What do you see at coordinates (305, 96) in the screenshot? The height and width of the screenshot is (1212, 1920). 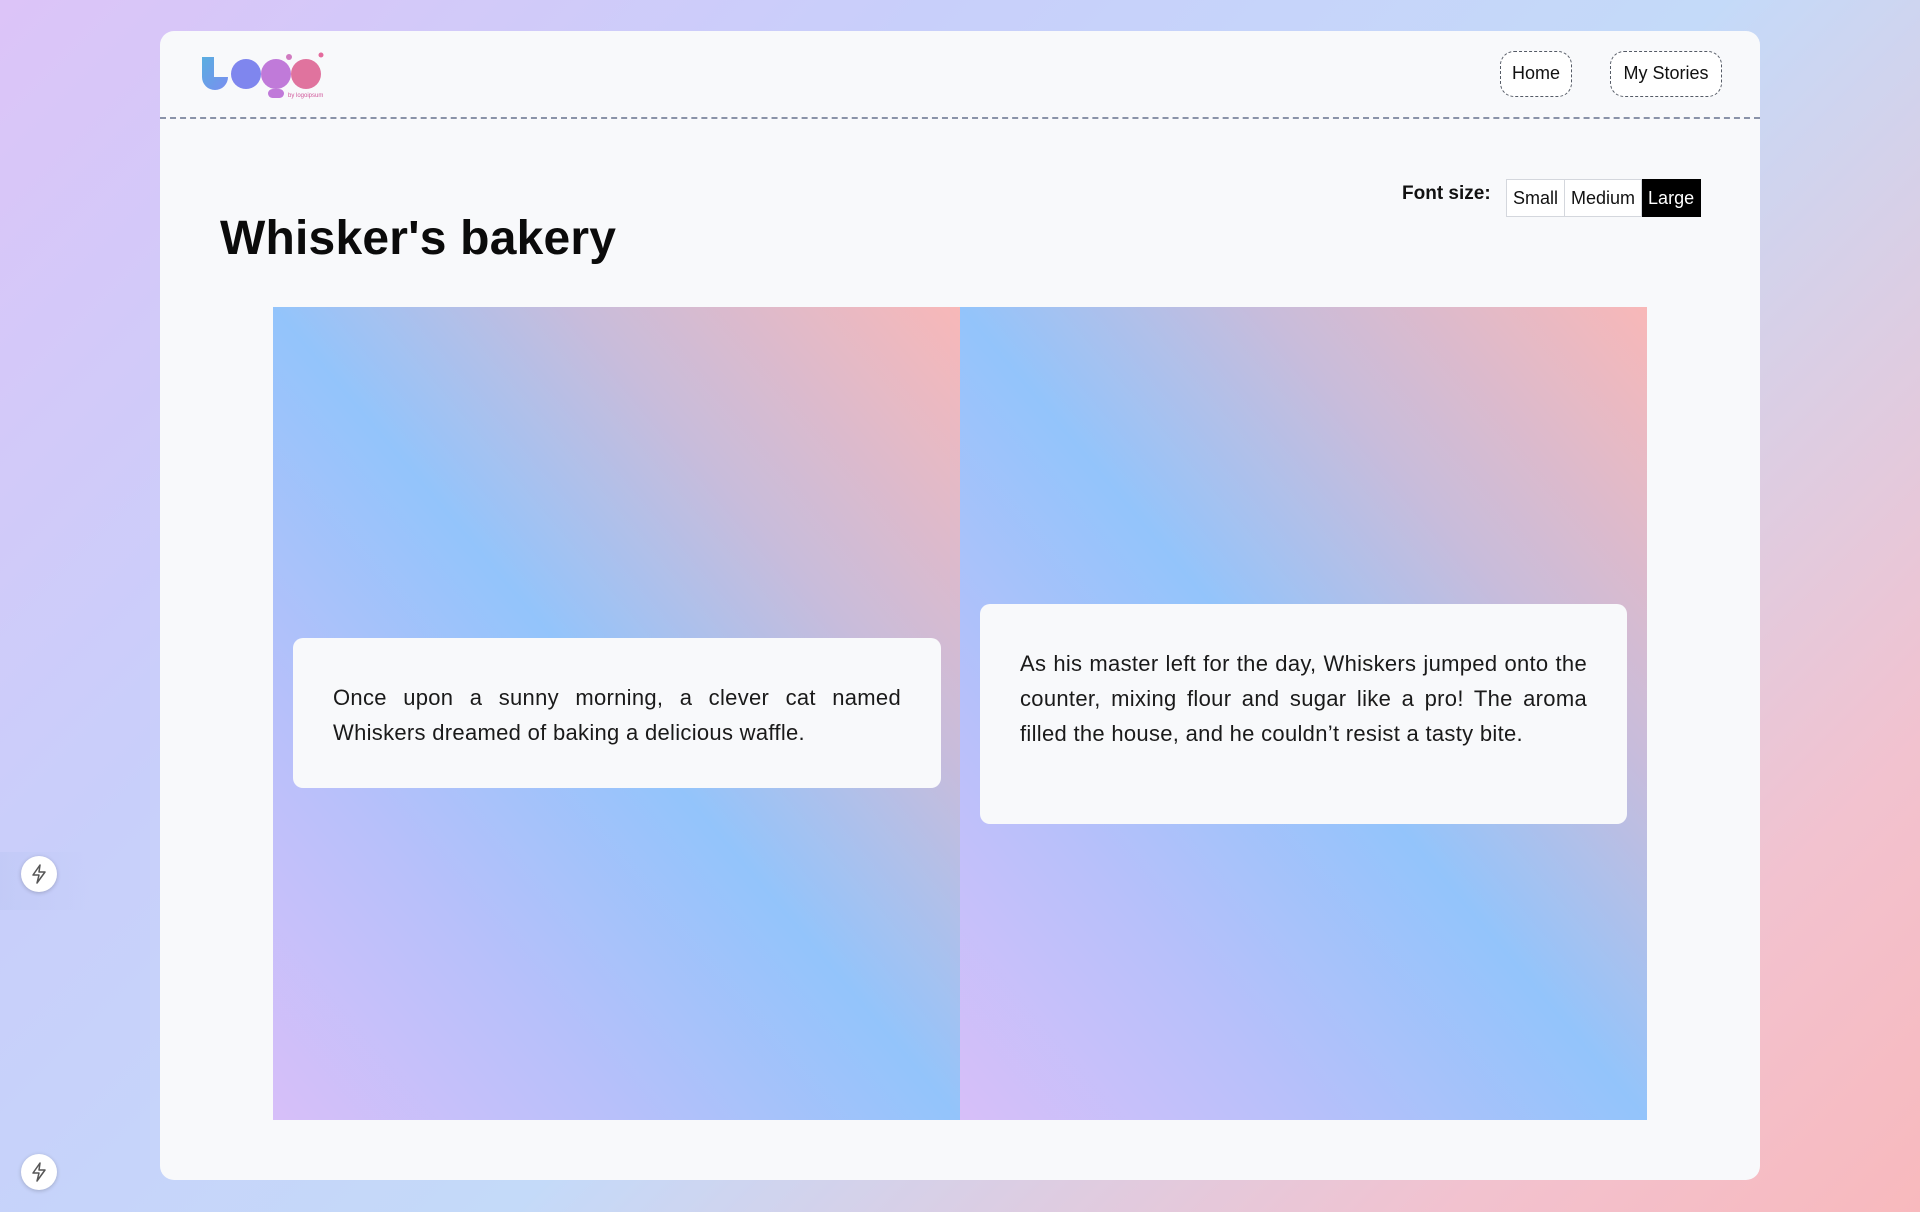 I see `logo-tagline: by logoipsum` at bounding box center [305, 96].